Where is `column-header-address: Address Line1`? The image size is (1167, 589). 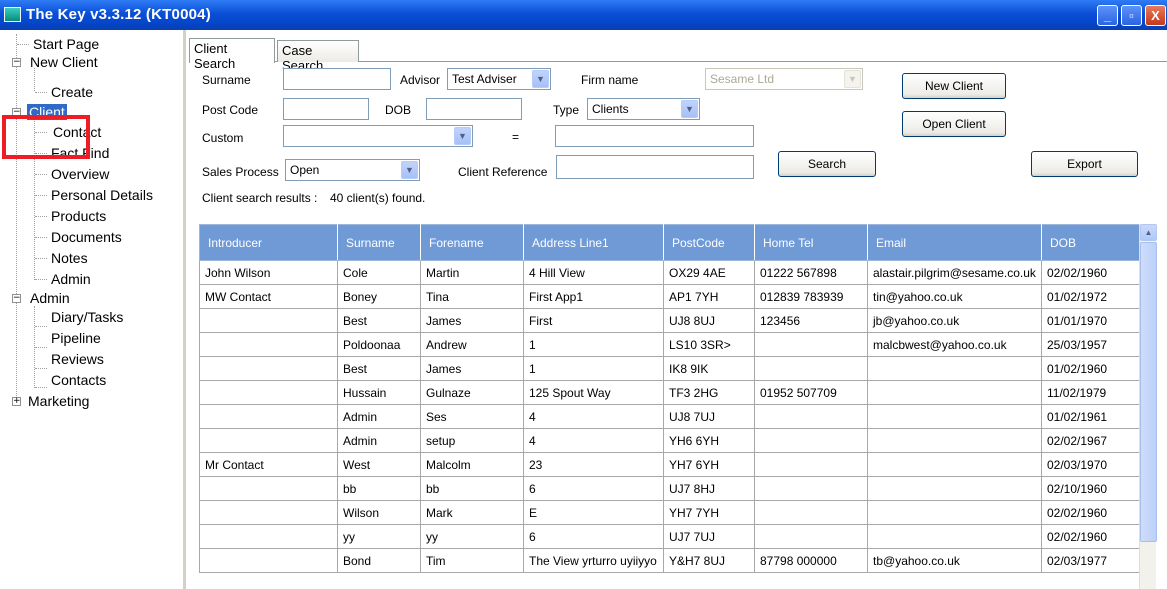 column-header-address: Address Line1 is located at coordinates (593, 242).